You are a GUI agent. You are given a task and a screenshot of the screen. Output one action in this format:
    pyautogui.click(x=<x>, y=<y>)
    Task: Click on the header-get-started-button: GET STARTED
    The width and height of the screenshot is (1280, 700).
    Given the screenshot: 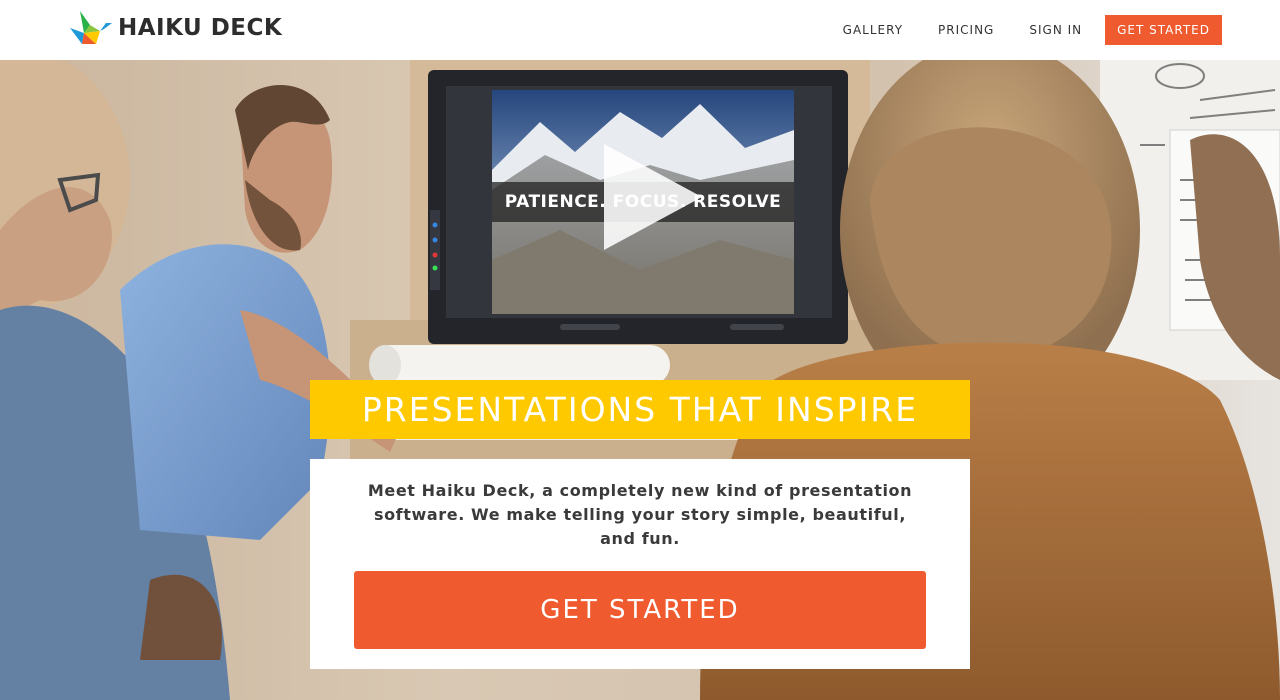 What is the action you would take?
    pyautogui.click(x=1163, y=30)
    